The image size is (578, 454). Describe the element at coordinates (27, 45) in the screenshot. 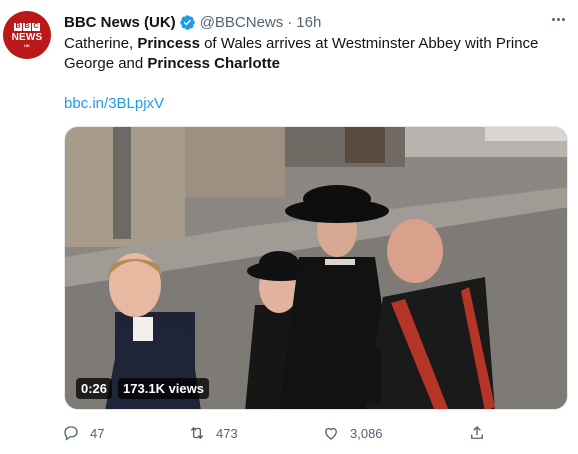

I see `avatar-uk-label: UK` at that location.